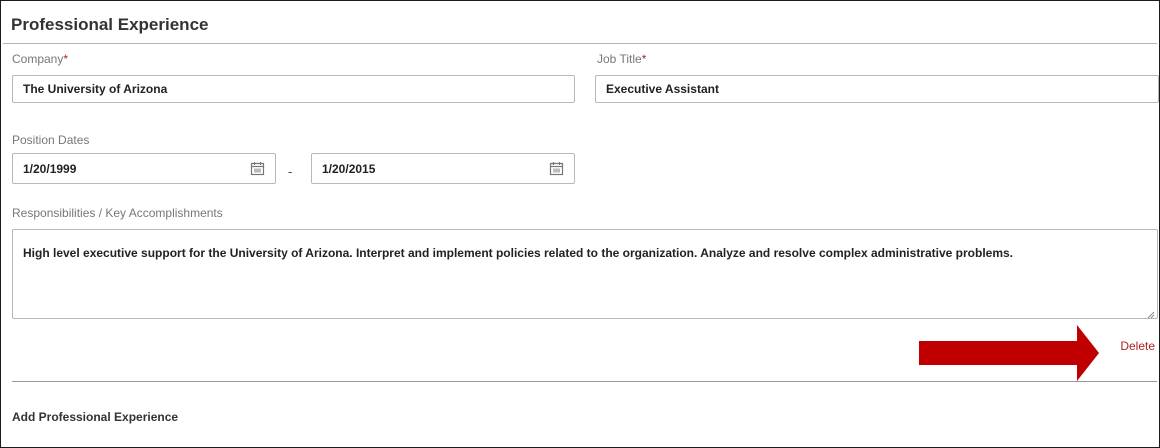 The height and width of the screenshot is (448, 1160). Describe the element at coordinates (95, 417) in the screenshot. I see `add-professional-experience-link: Add Professional Experience` at that location.